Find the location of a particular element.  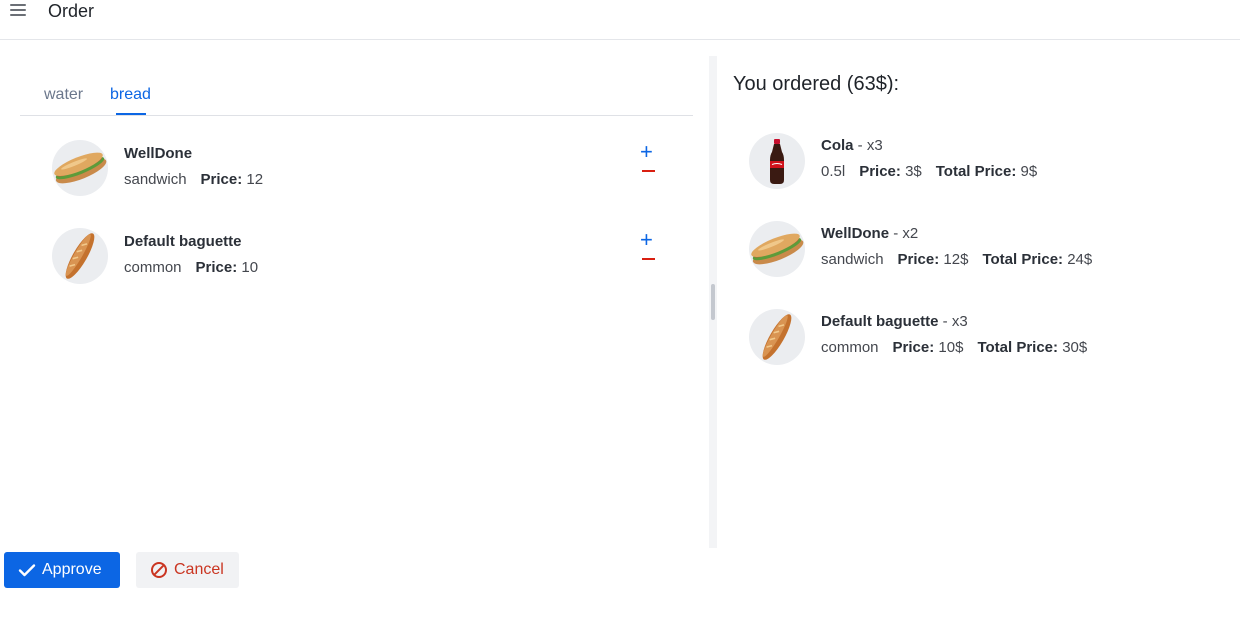

ordered-item-price: 10$ is located at coordinates (951, 347).